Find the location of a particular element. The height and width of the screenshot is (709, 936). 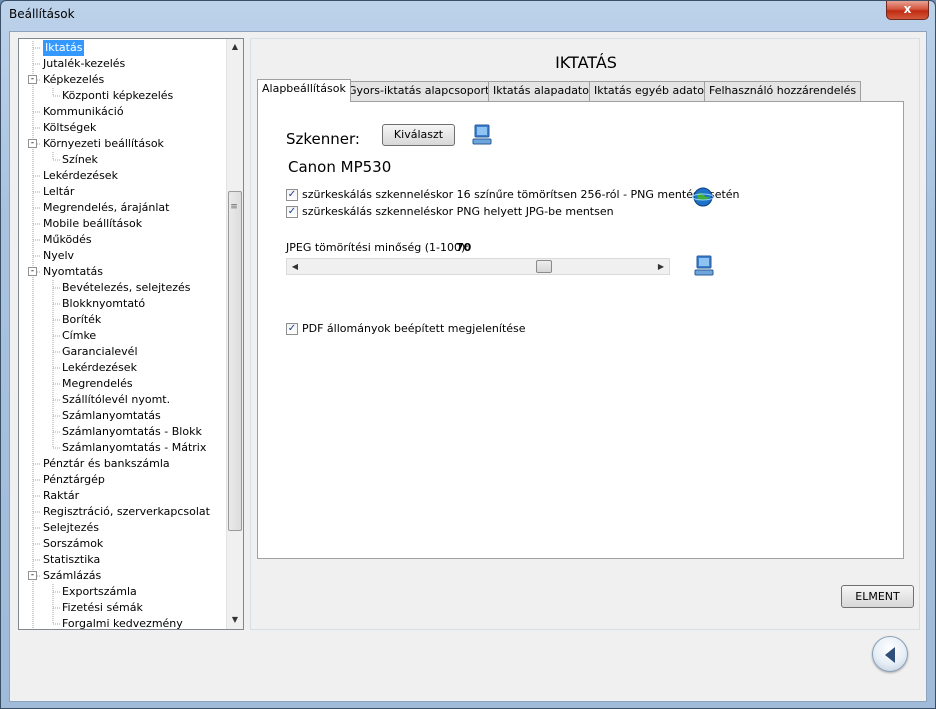

scanner-label: Szkenner: is located at coordinates (323, 139).